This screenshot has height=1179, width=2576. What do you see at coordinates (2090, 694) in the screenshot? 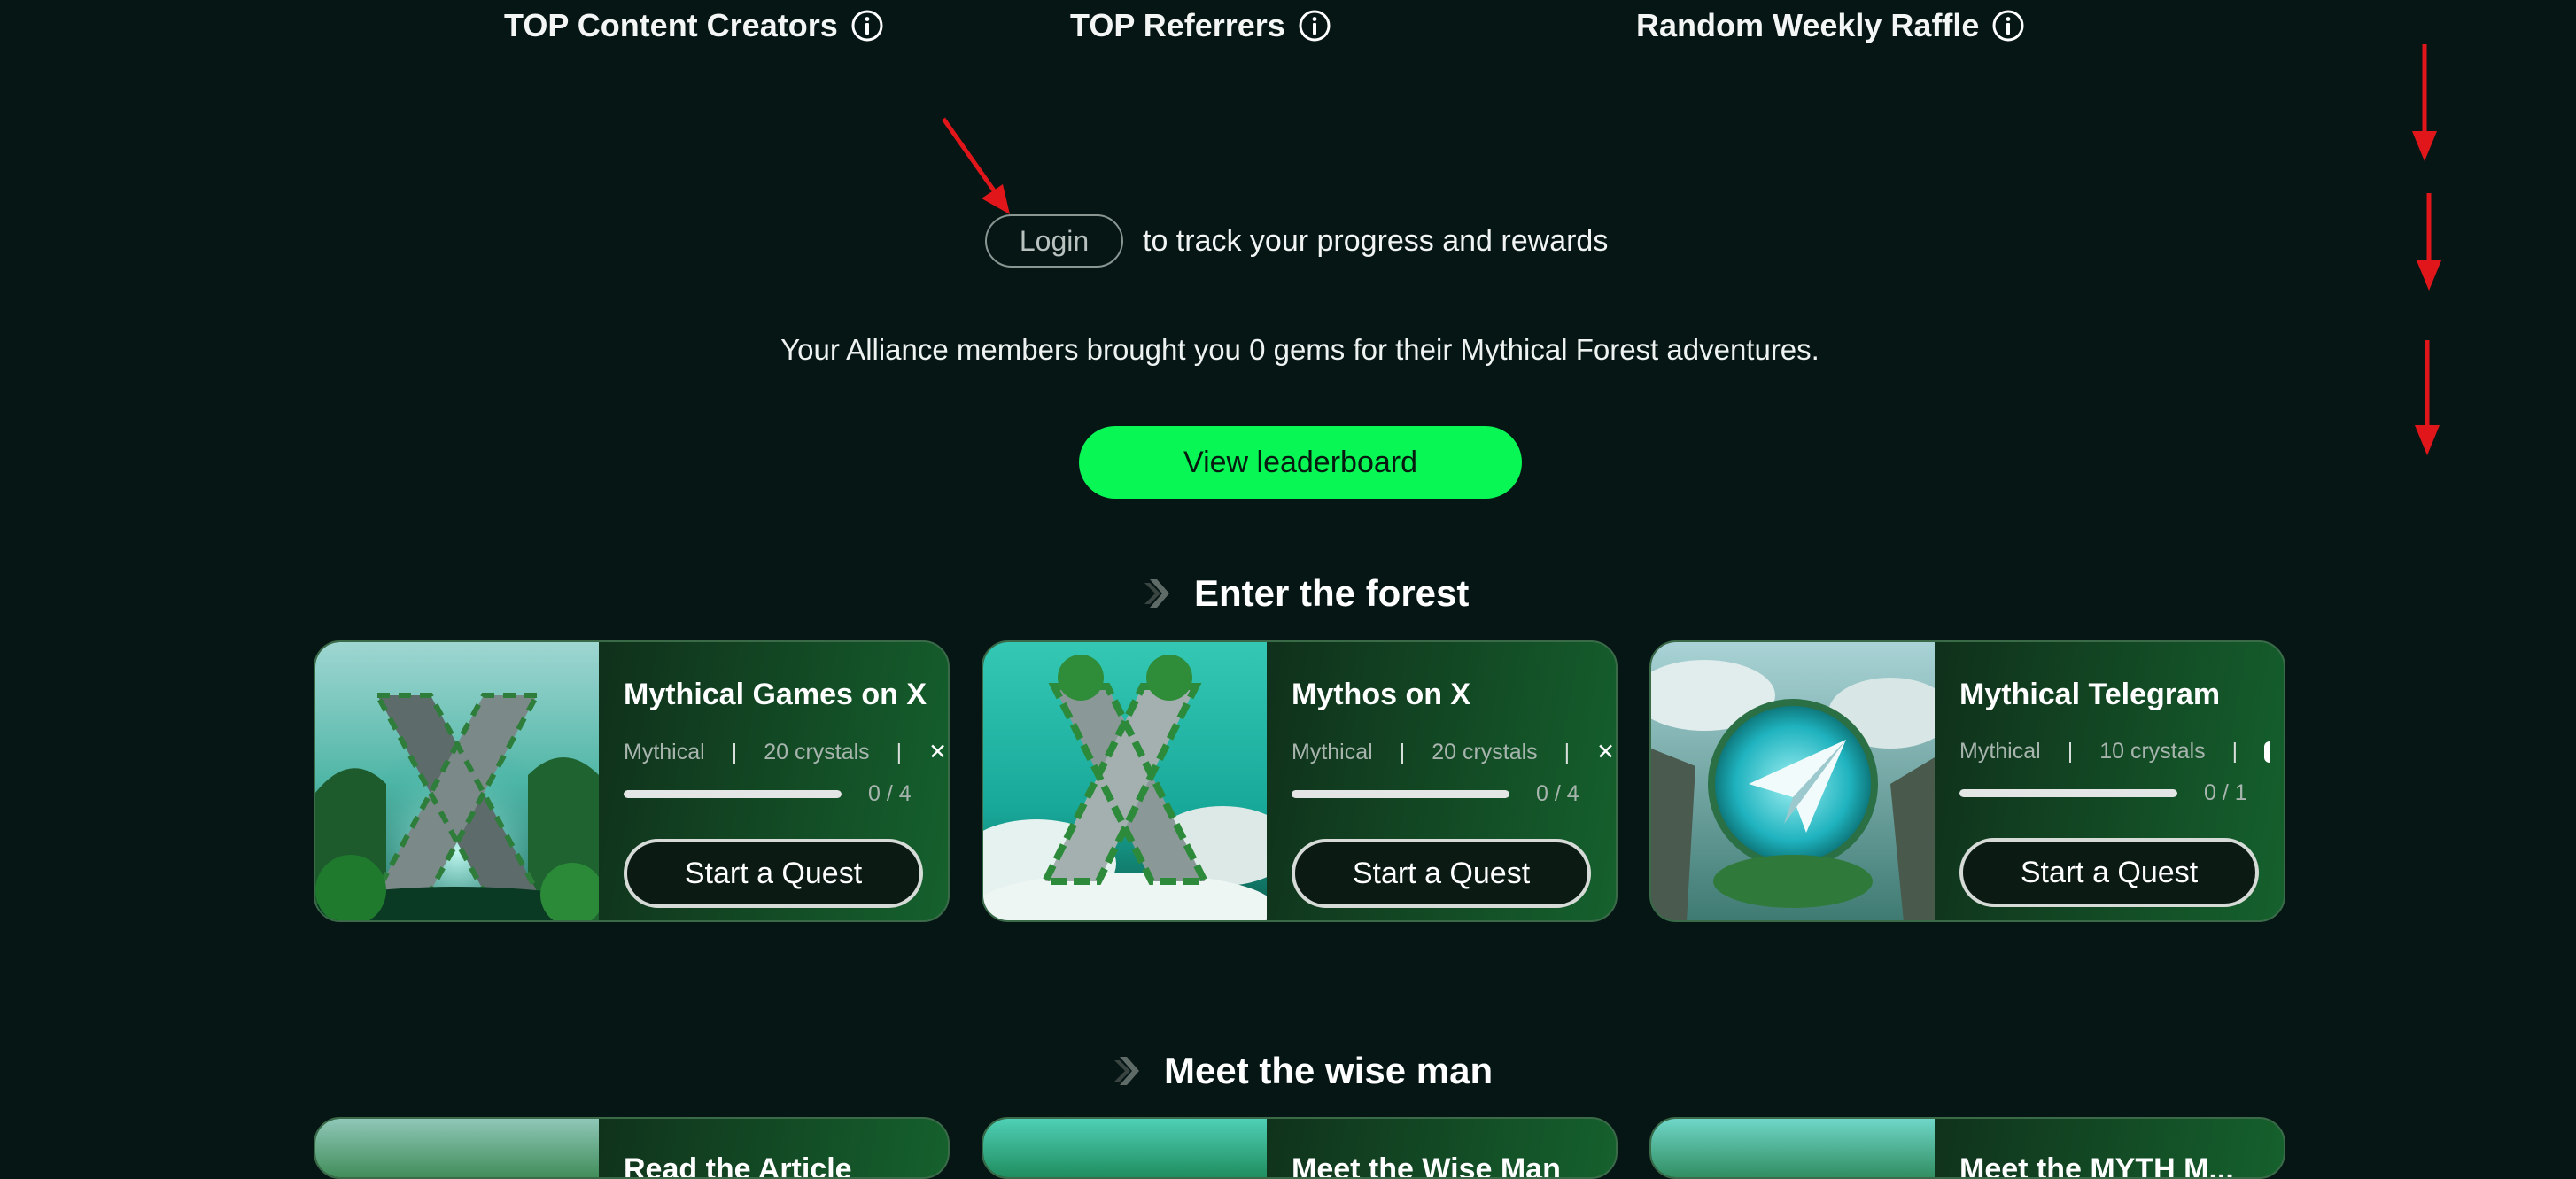
I see `quest-title: Mythical Telegram` at bounding box center [2090, 694].